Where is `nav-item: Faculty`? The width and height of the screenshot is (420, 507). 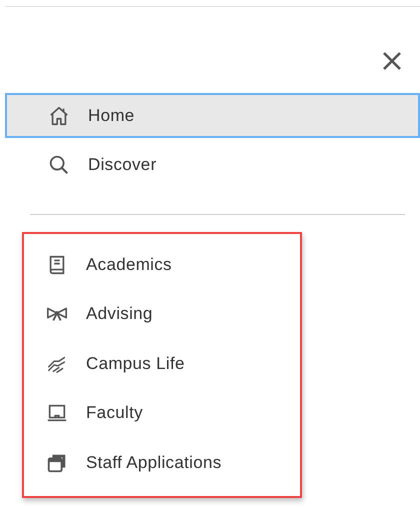
nav-item: Faculty is located at coordinates (173, 413).